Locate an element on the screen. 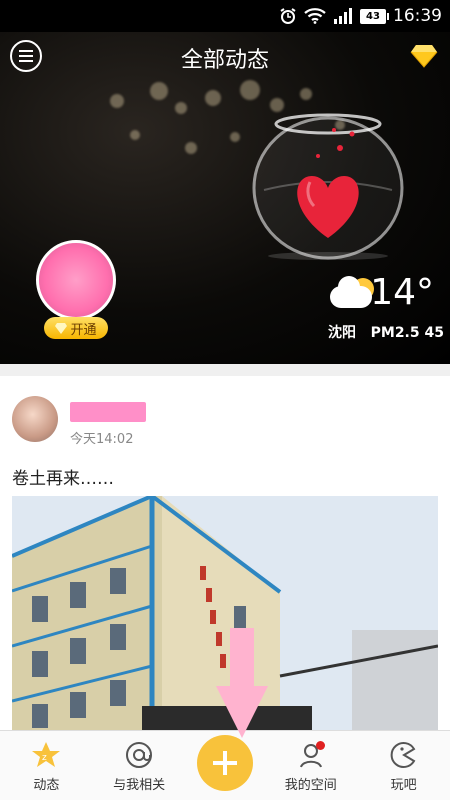 The image size is (450, 800). open-vip-label: 开通 is located at coordinates (83, 330).